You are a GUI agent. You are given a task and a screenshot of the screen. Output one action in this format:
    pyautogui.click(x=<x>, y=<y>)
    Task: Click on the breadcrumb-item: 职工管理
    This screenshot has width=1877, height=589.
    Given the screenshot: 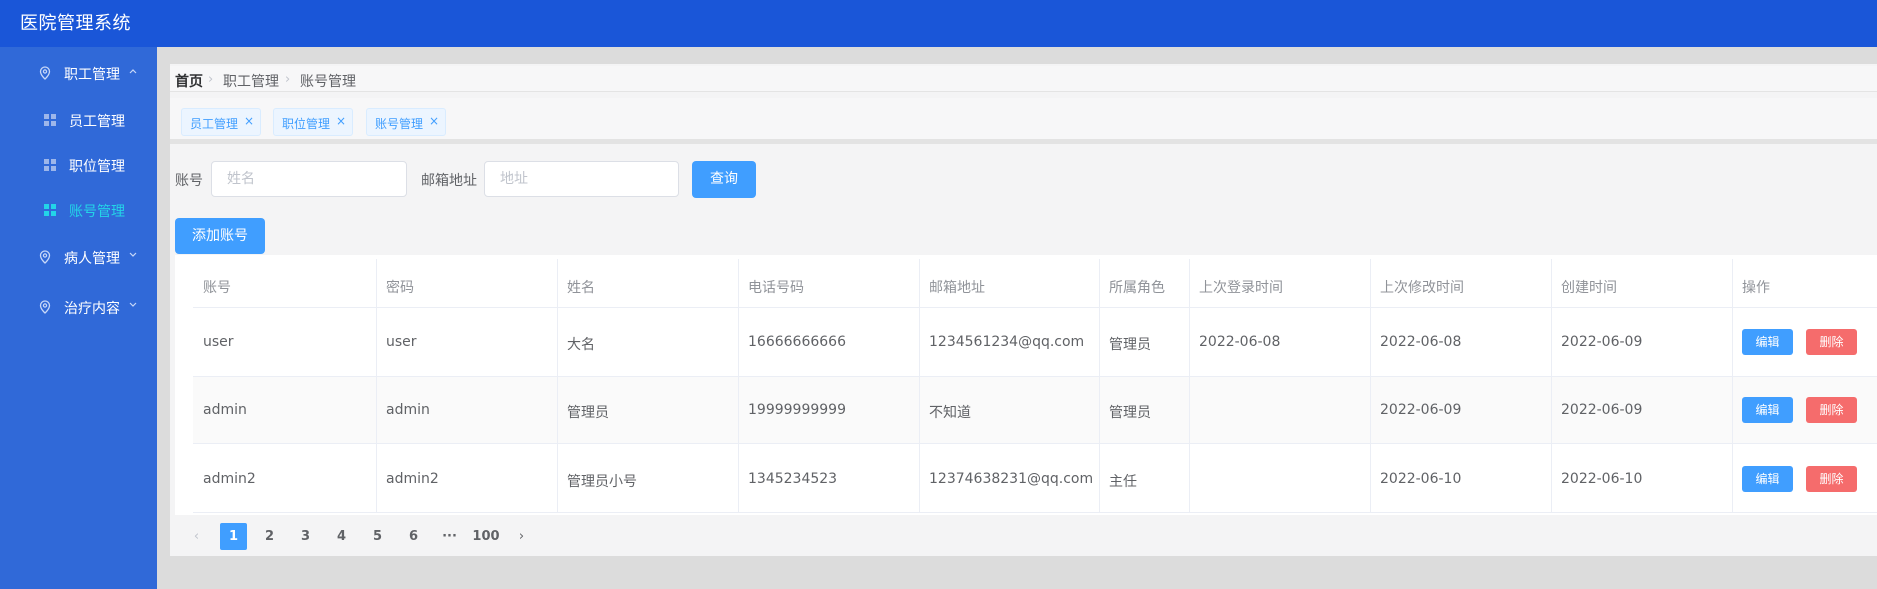 What is the action you would take?
    pyautogui.click(x=251, y=82)
    